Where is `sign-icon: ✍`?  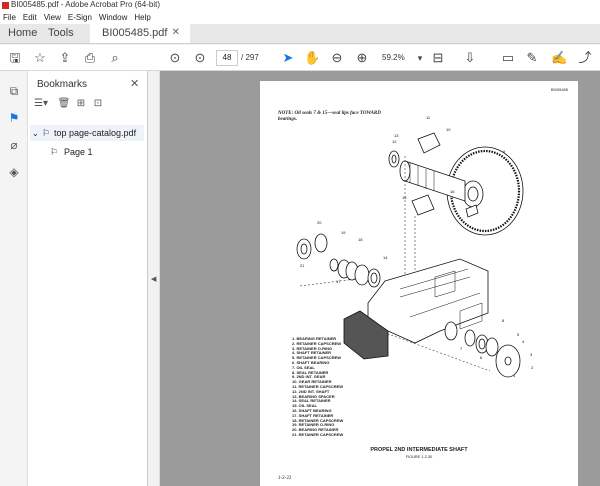 sign-icon: ✍ is located at coordinates (559, 58).